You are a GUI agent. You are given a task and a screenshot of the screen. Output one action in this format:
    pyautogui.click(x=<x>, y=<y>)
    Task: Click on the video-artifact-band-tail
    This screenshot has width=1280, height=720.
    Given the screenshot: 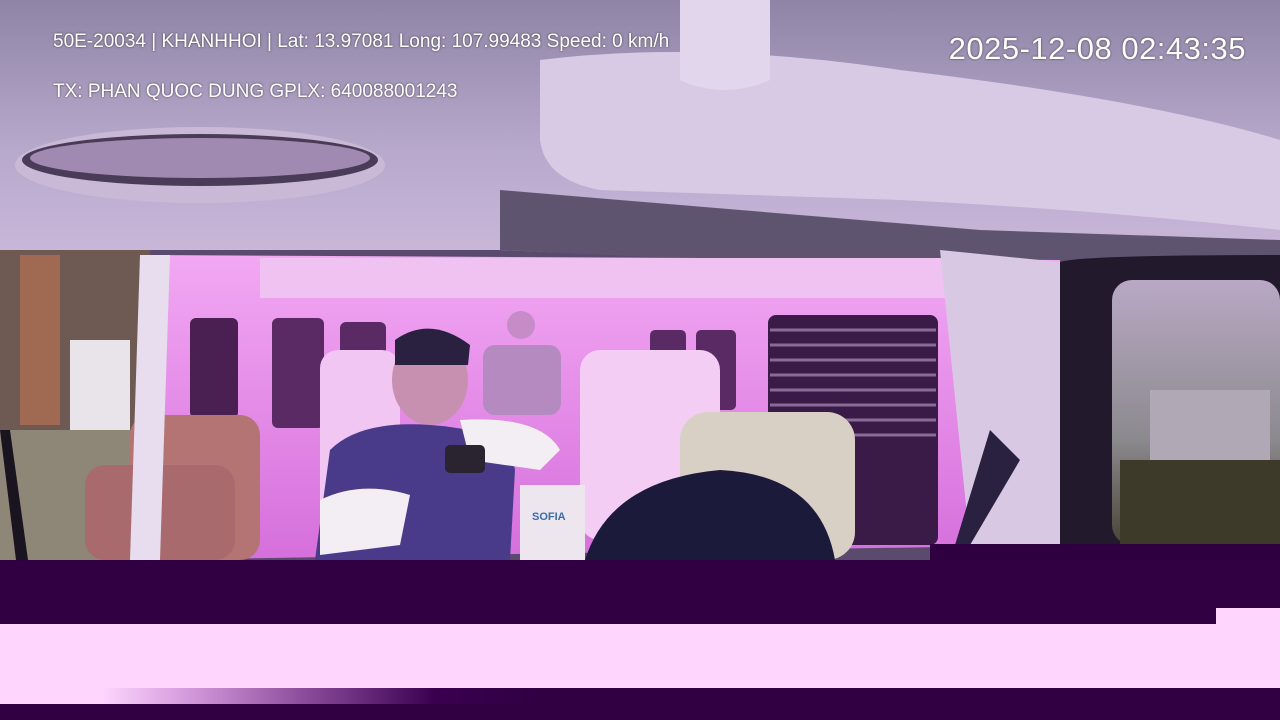 What is the action you would take?
    pyautogui.click(x=640, y=712)
    